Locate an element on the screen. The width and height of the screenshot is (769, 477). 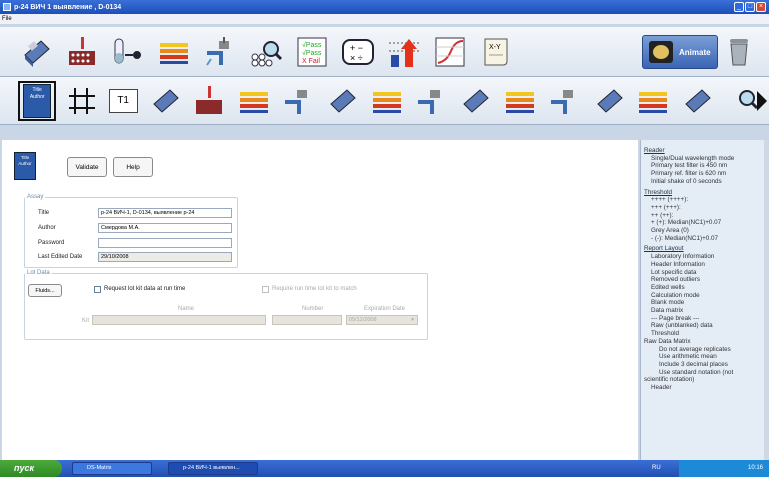
report-section-heading: Threshold is located at coordinates (702, 193).